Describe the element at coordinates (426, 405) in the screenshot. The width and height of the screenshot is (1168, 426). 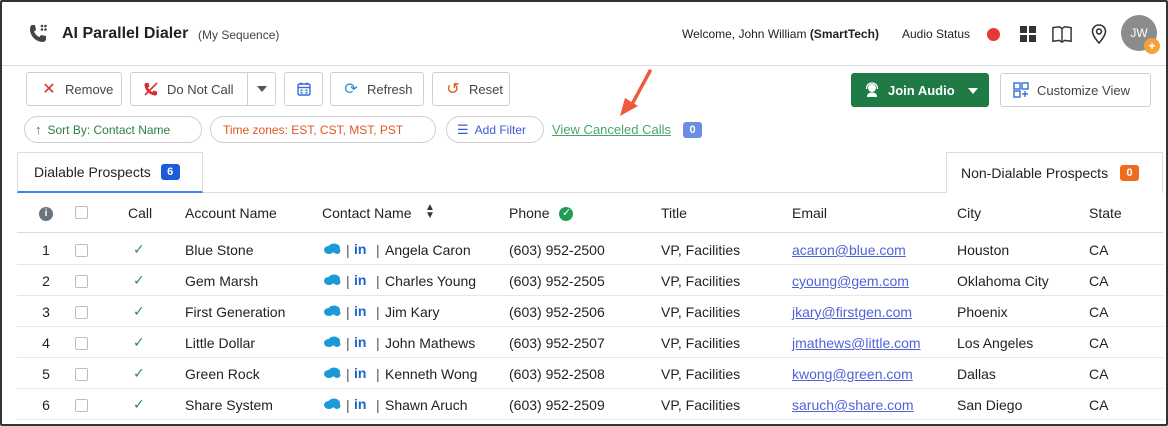
I see `contact-name: Shawn Aruch` at that location.